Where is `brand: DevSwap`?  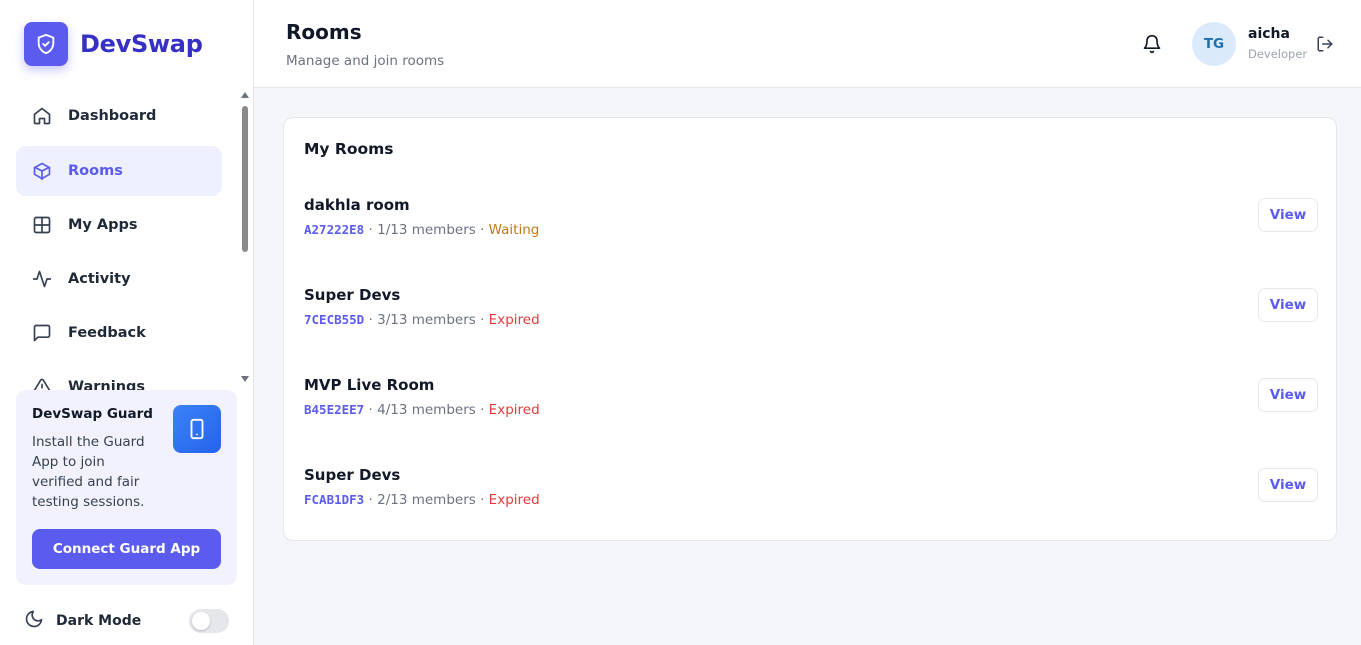 brand: DevSwap is located at coordinates (113, 44).